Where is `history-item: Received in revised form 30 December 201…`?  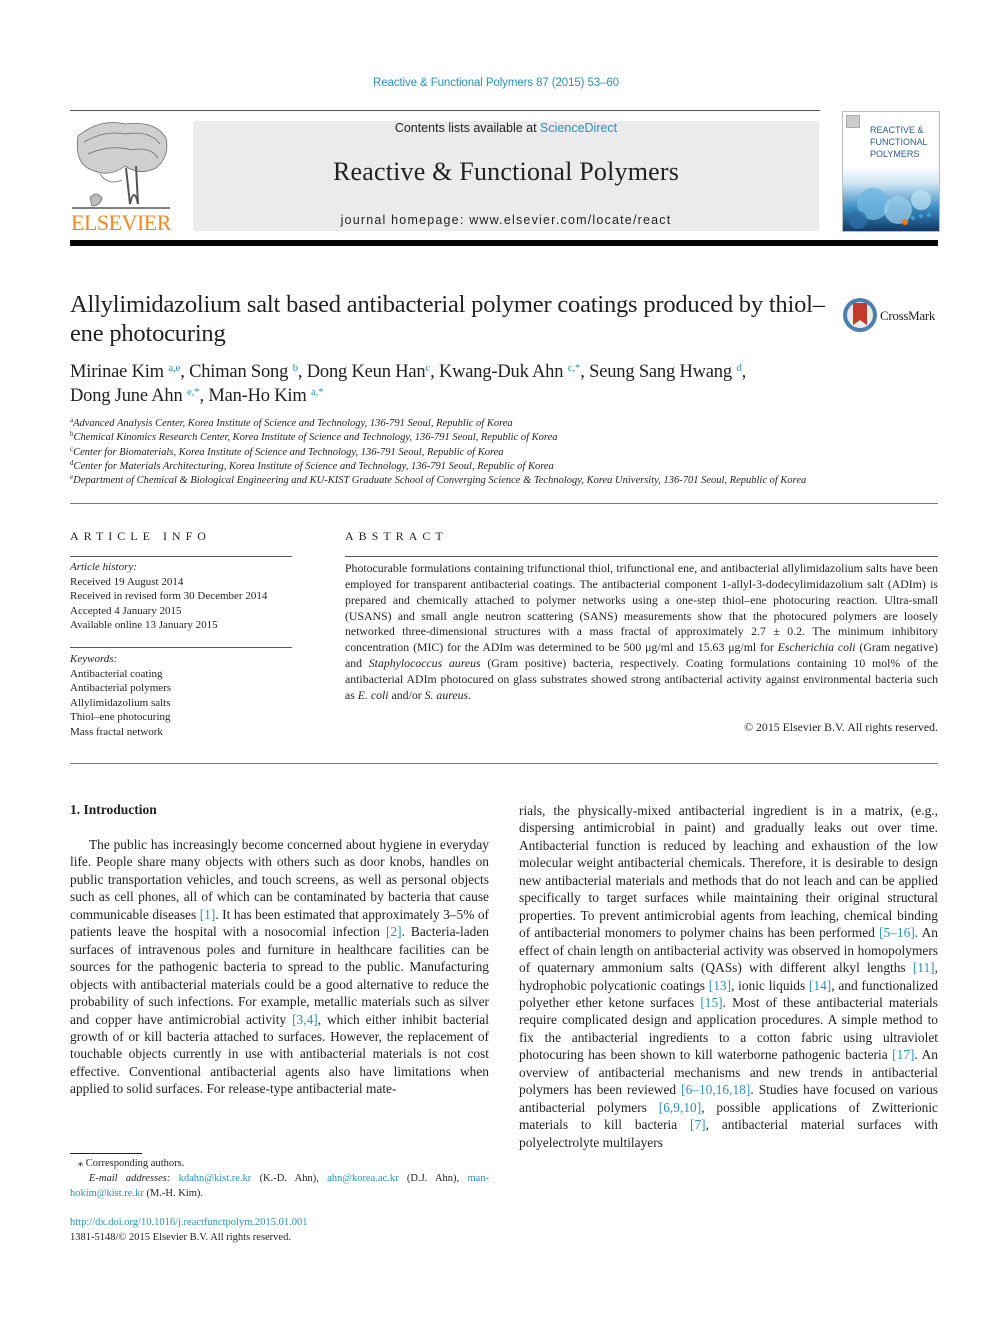 history-item: Received in revised form 30 December 201… is located at coordinates (169, 596).